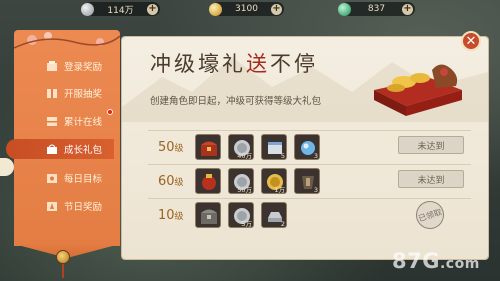 The height and width of the screenshot is (281, 500). Describe the element at coordinates (430, 215) in the screenshot. I see `claimed-stamp: 已领取` at that location.